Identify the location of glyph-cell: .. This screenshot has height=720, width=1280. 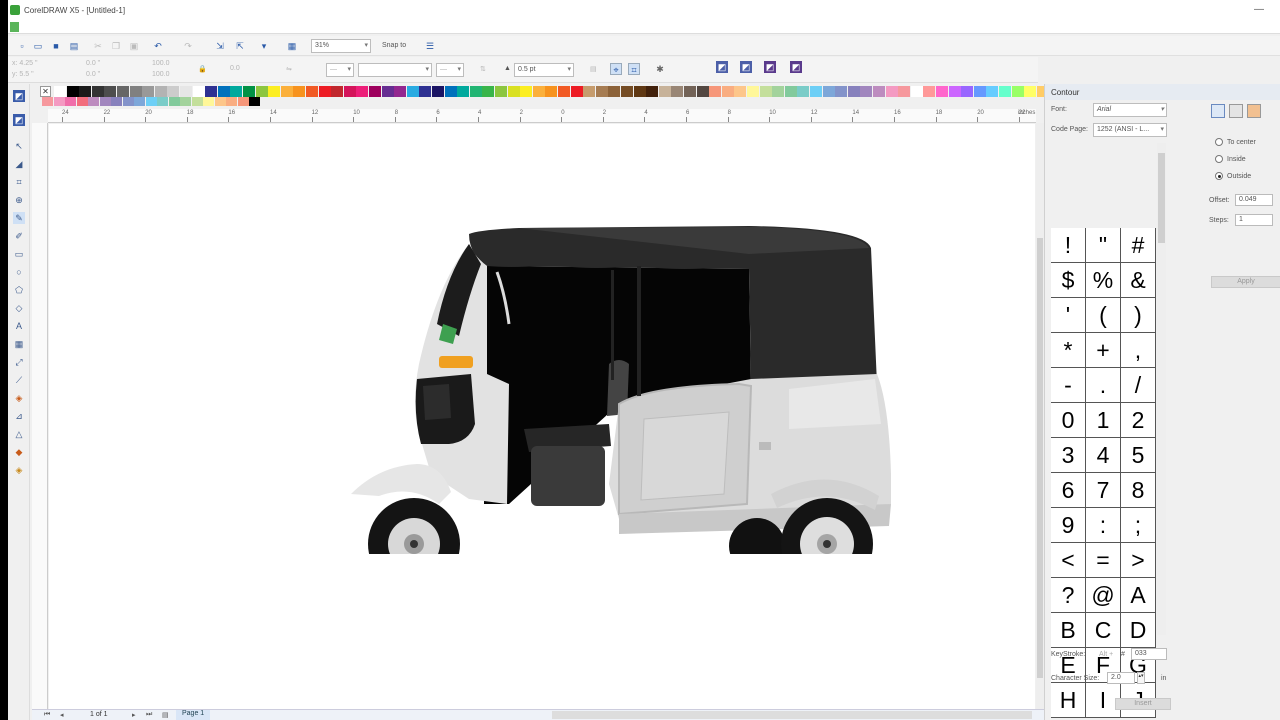
(1103, 385).